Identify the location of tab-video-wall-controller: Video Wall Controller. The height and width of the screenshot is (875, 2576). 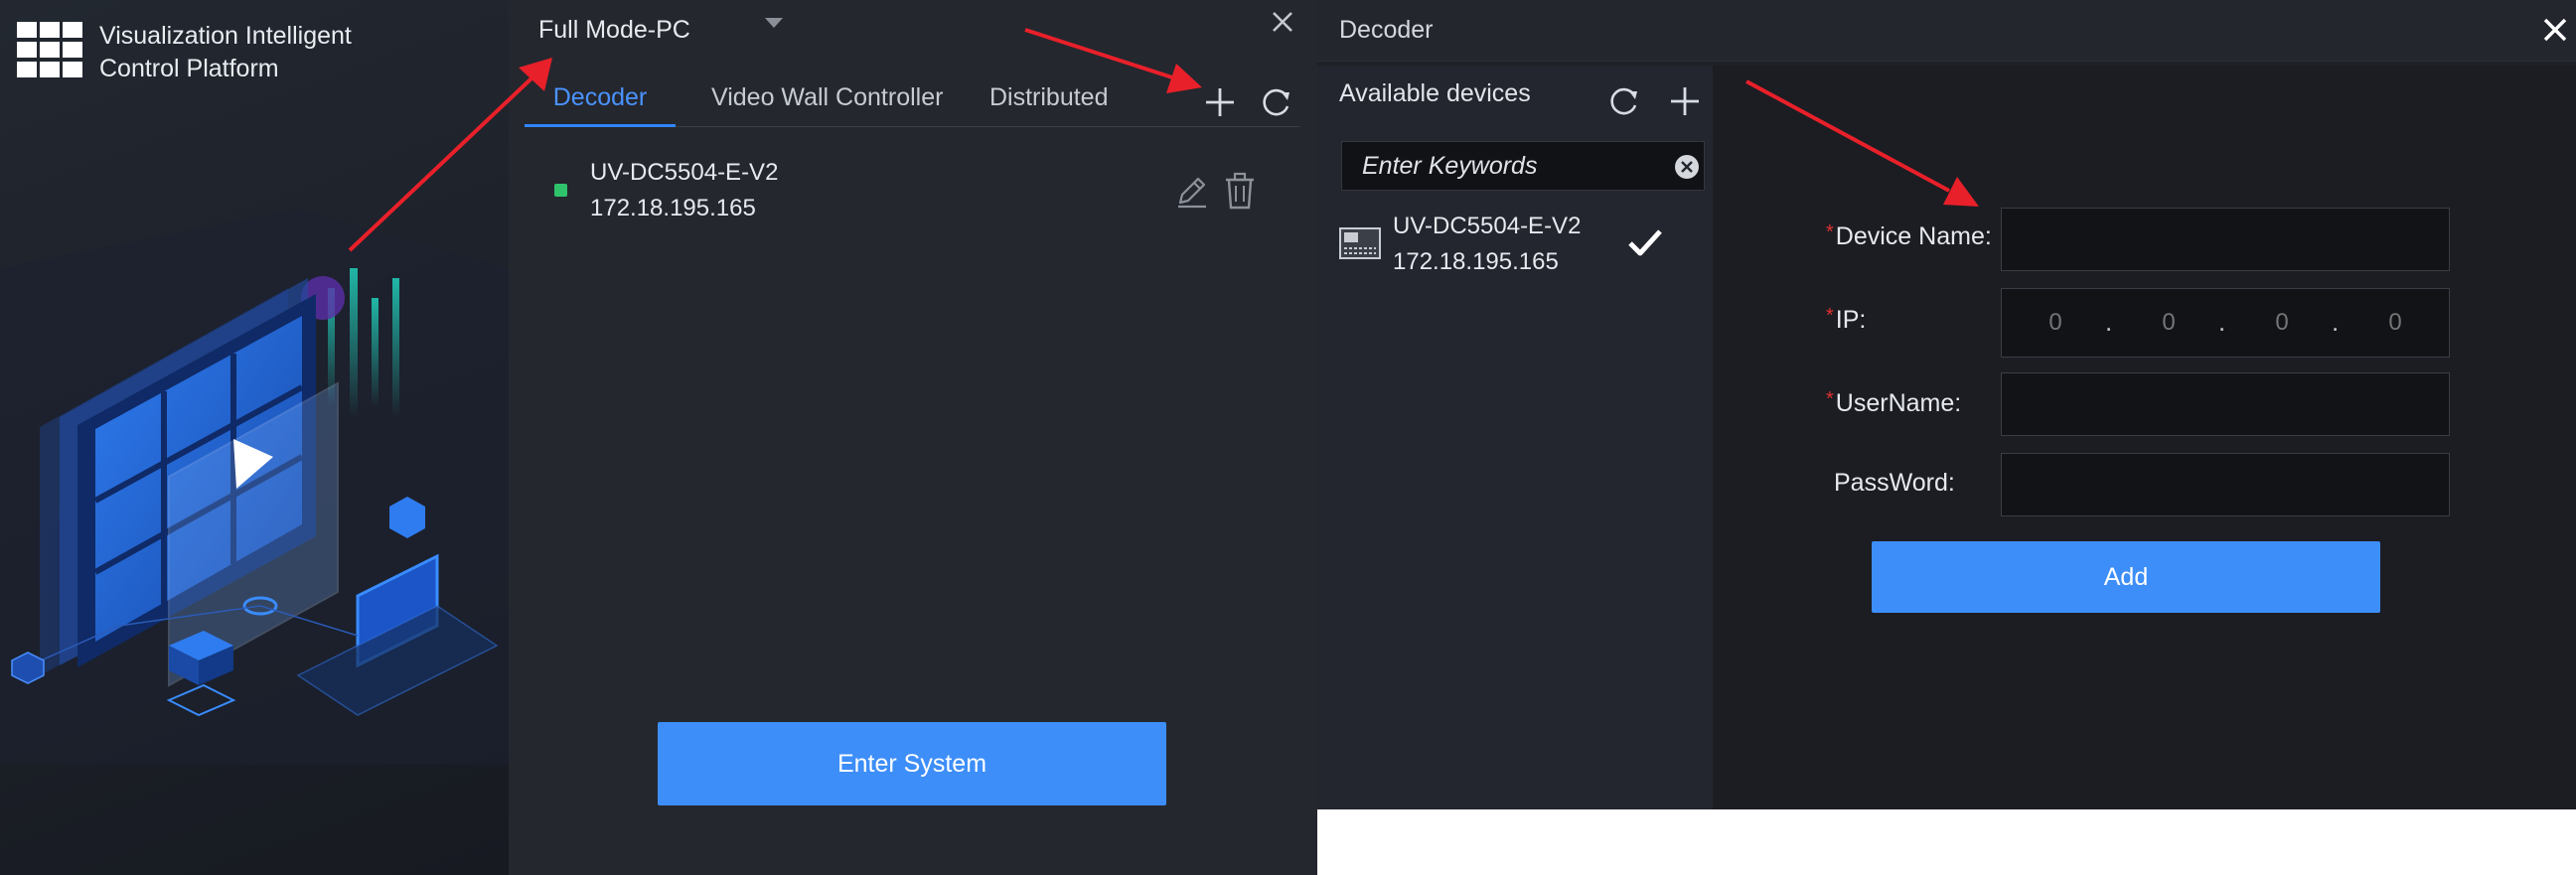
(827, 101).